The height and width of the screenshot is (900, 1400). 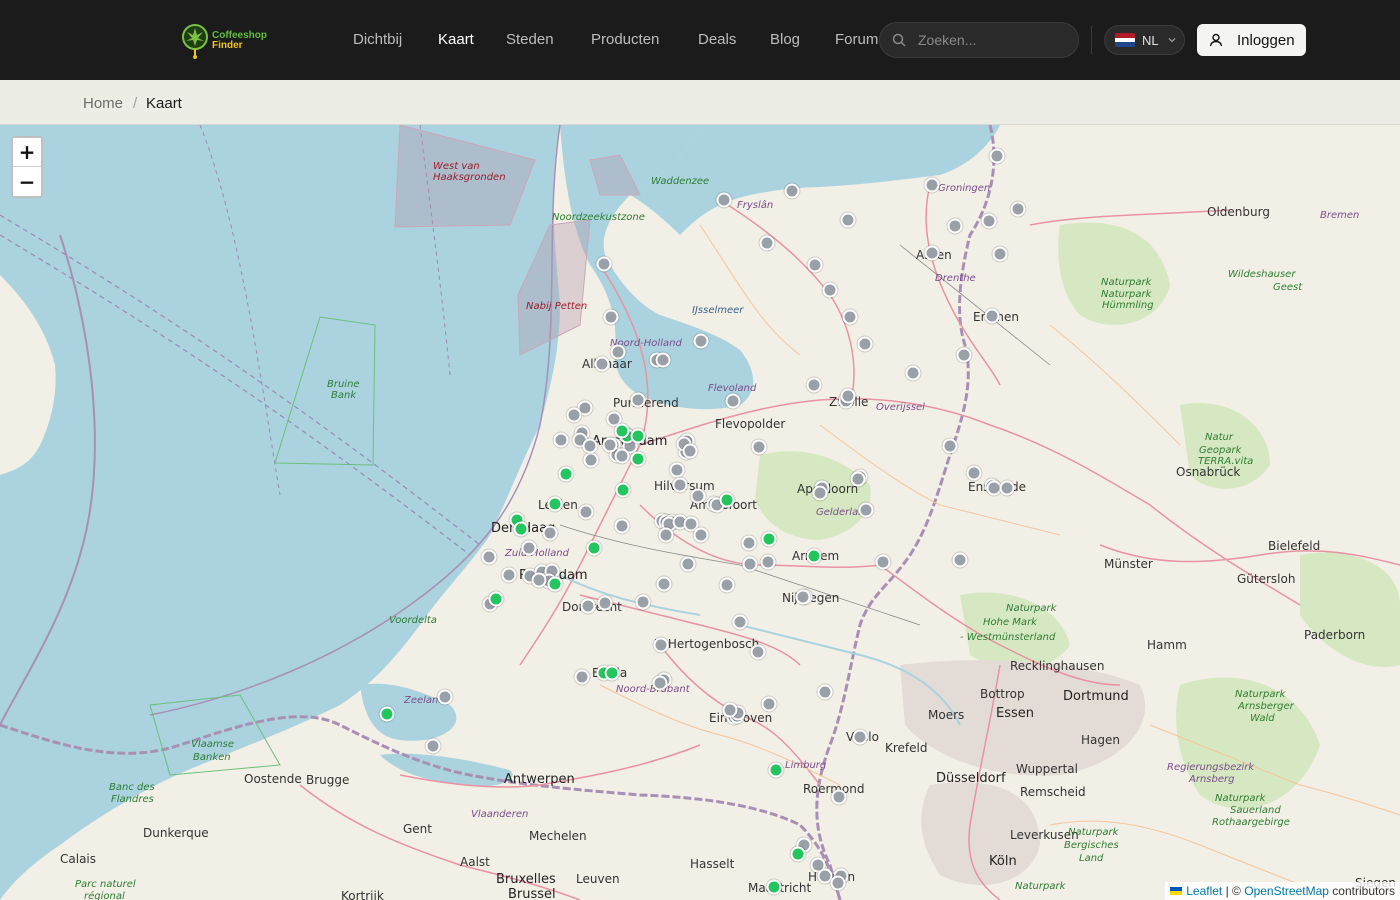 What do you see at coordinates (1144, 40) in the screenshot?
I see `language-selector: NL` at bounding box center [1144, 40].